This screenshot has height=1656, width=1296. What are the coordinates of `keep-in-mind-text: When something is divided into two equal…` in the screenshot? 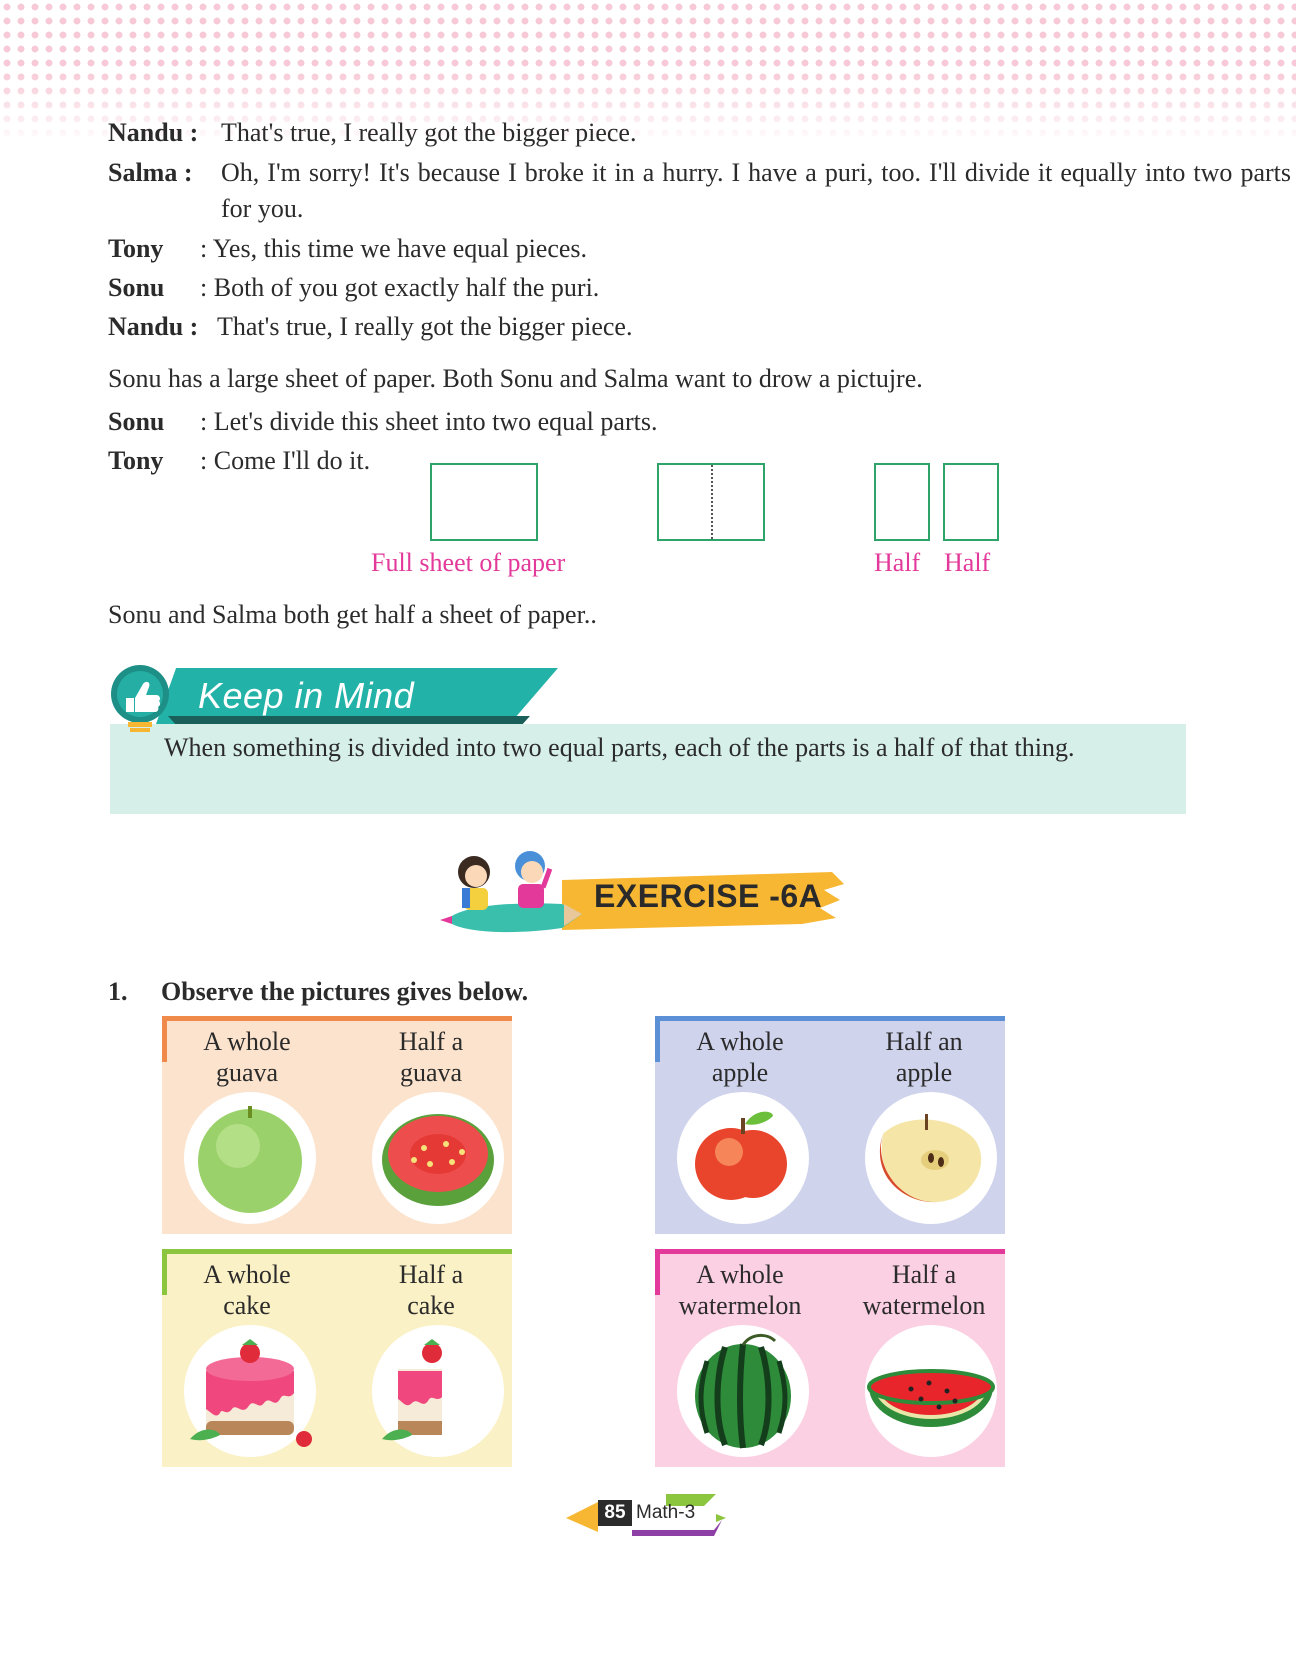 It's located at (619, 747).